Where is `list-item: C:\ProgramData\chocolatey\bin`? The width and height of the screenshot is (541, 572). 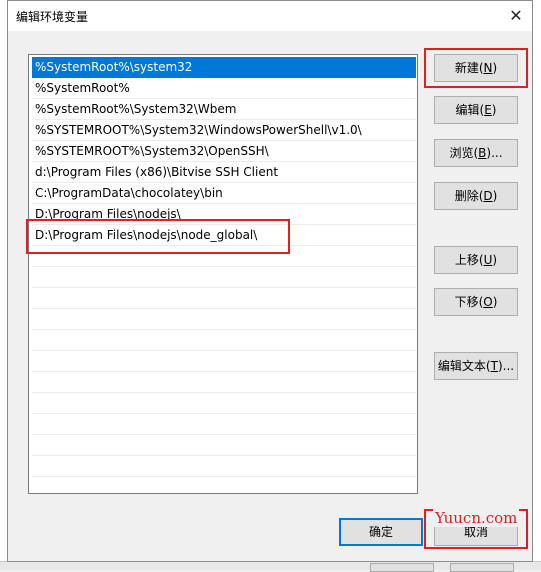 list-item: C:\ProgramData\chocolatey\bin is located at coordinates (224, 193).